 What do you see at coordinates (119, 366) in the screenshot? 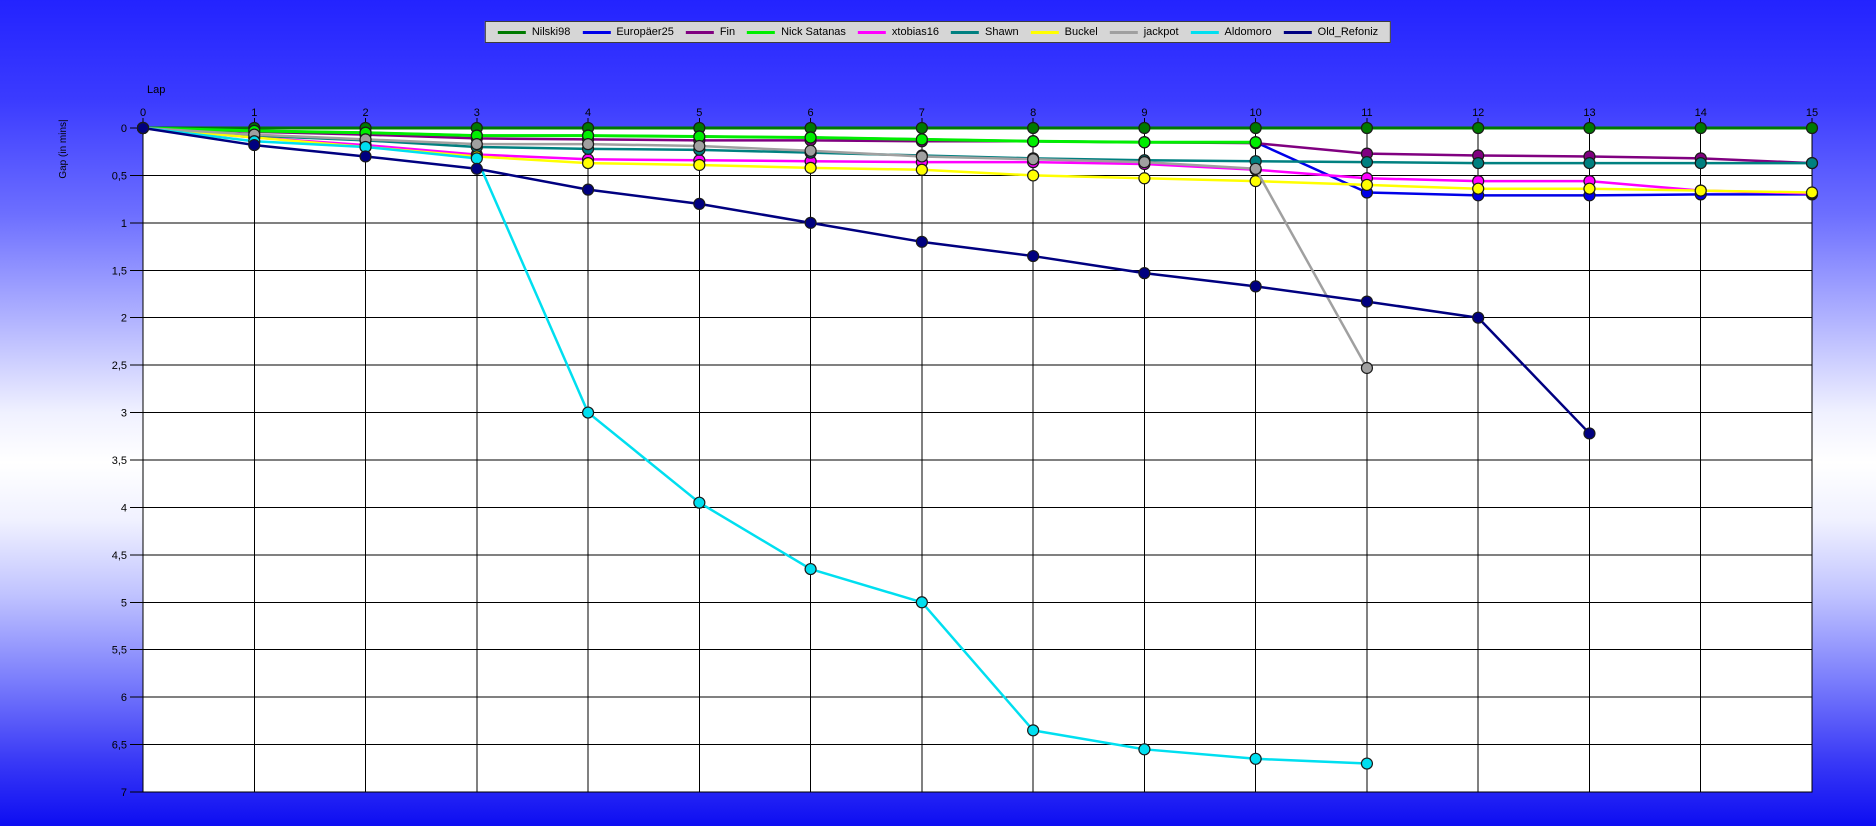
I see `y-tick-label: 2,5` at bounding box center [119, 366].